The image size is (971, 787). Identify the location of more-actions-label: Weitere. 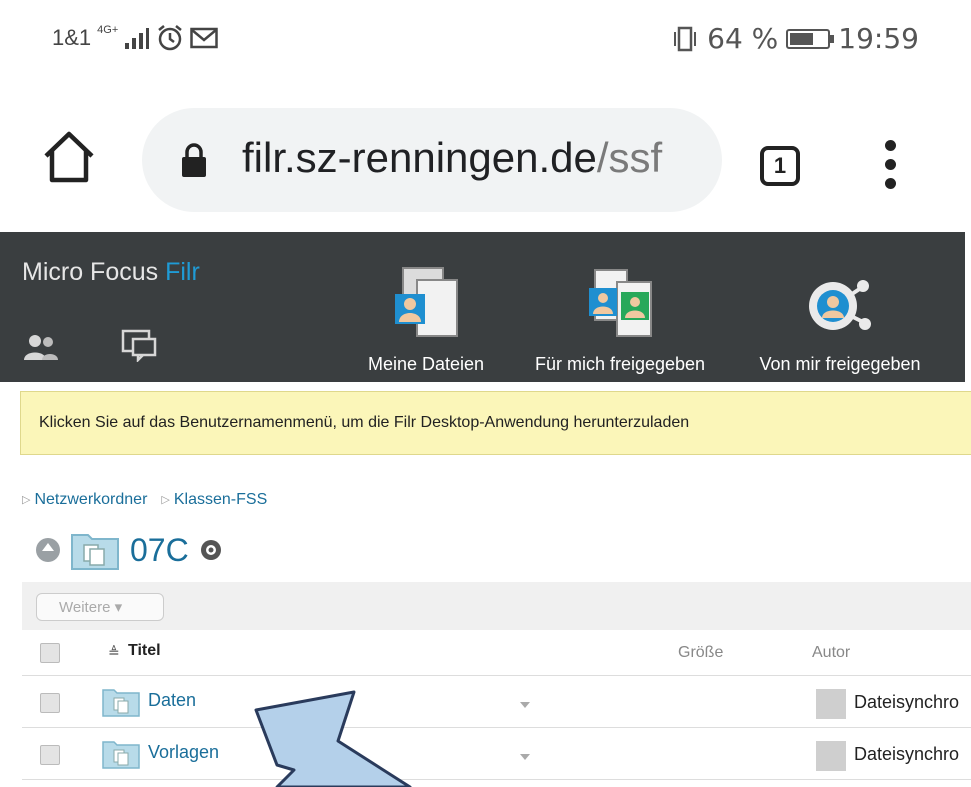
(85, 607).